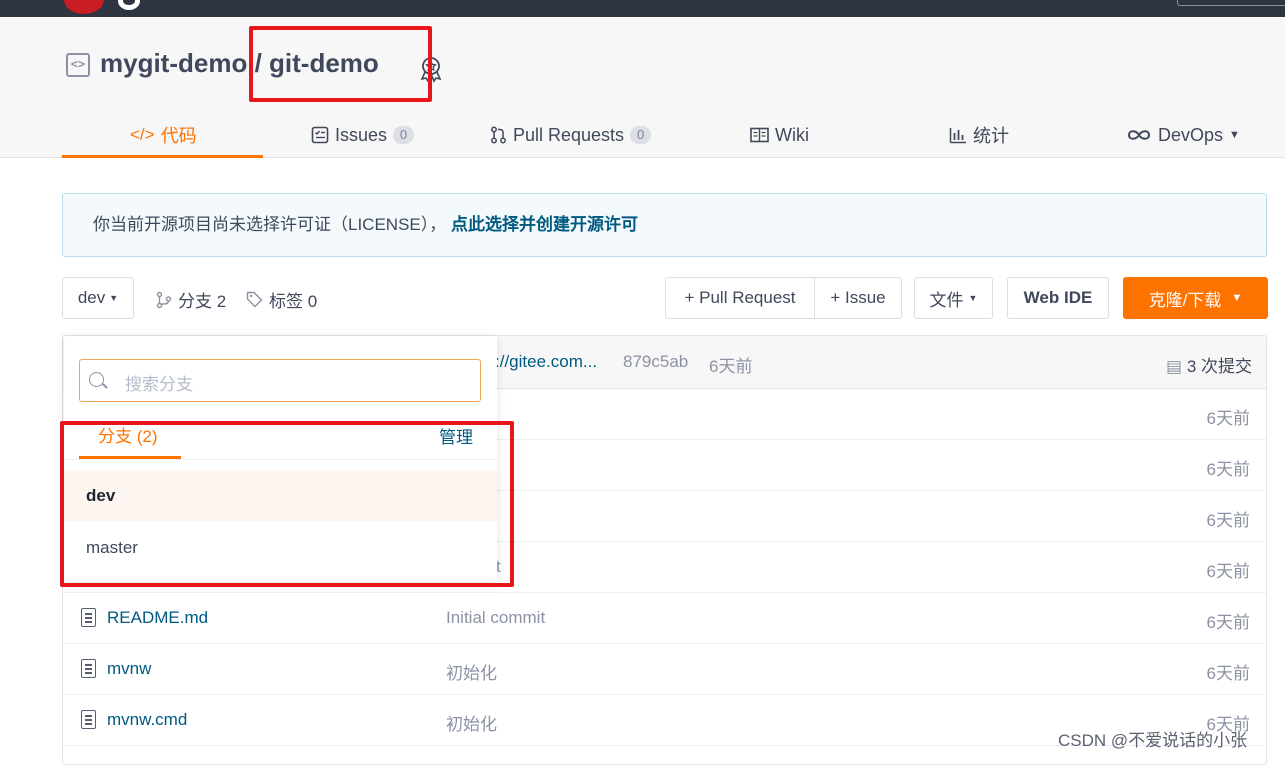 This screenshot has height=765, width=1285. Describe the element at coordinates (129, 5) in the screenshot. I see `gitee-wordmark-icon` at that location.